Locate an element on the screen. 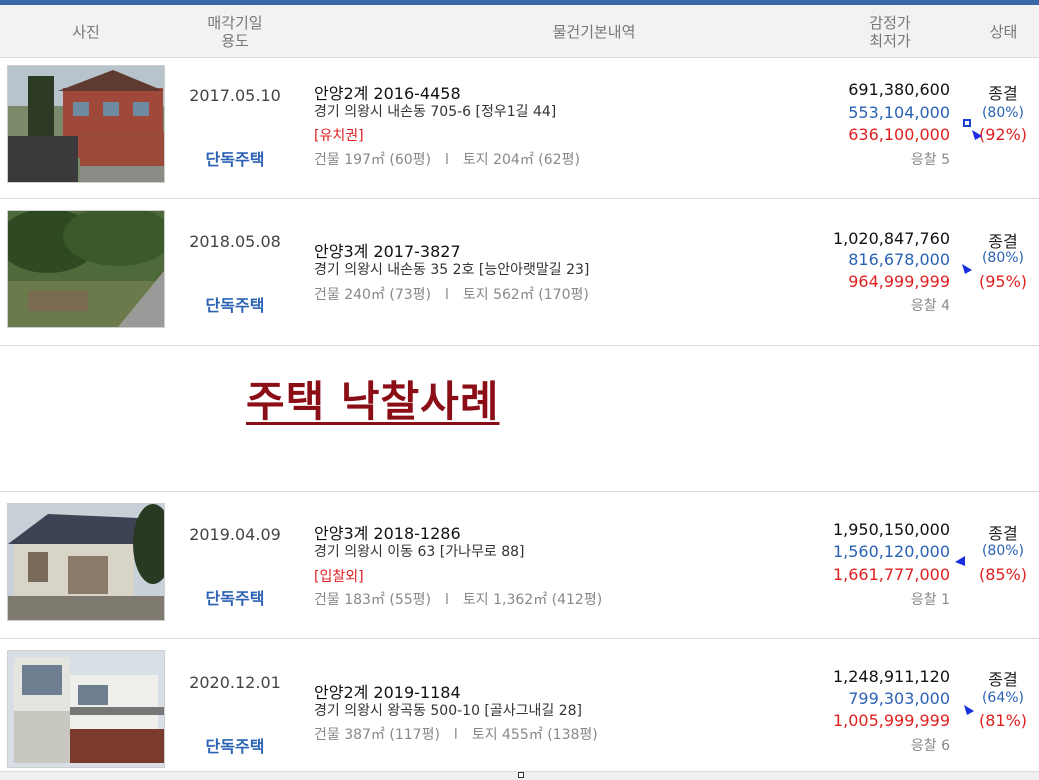 This screenshot has width=1039, height=780. land-area: 토지 204㎡ (62평) is located at coordinates (521, 160).